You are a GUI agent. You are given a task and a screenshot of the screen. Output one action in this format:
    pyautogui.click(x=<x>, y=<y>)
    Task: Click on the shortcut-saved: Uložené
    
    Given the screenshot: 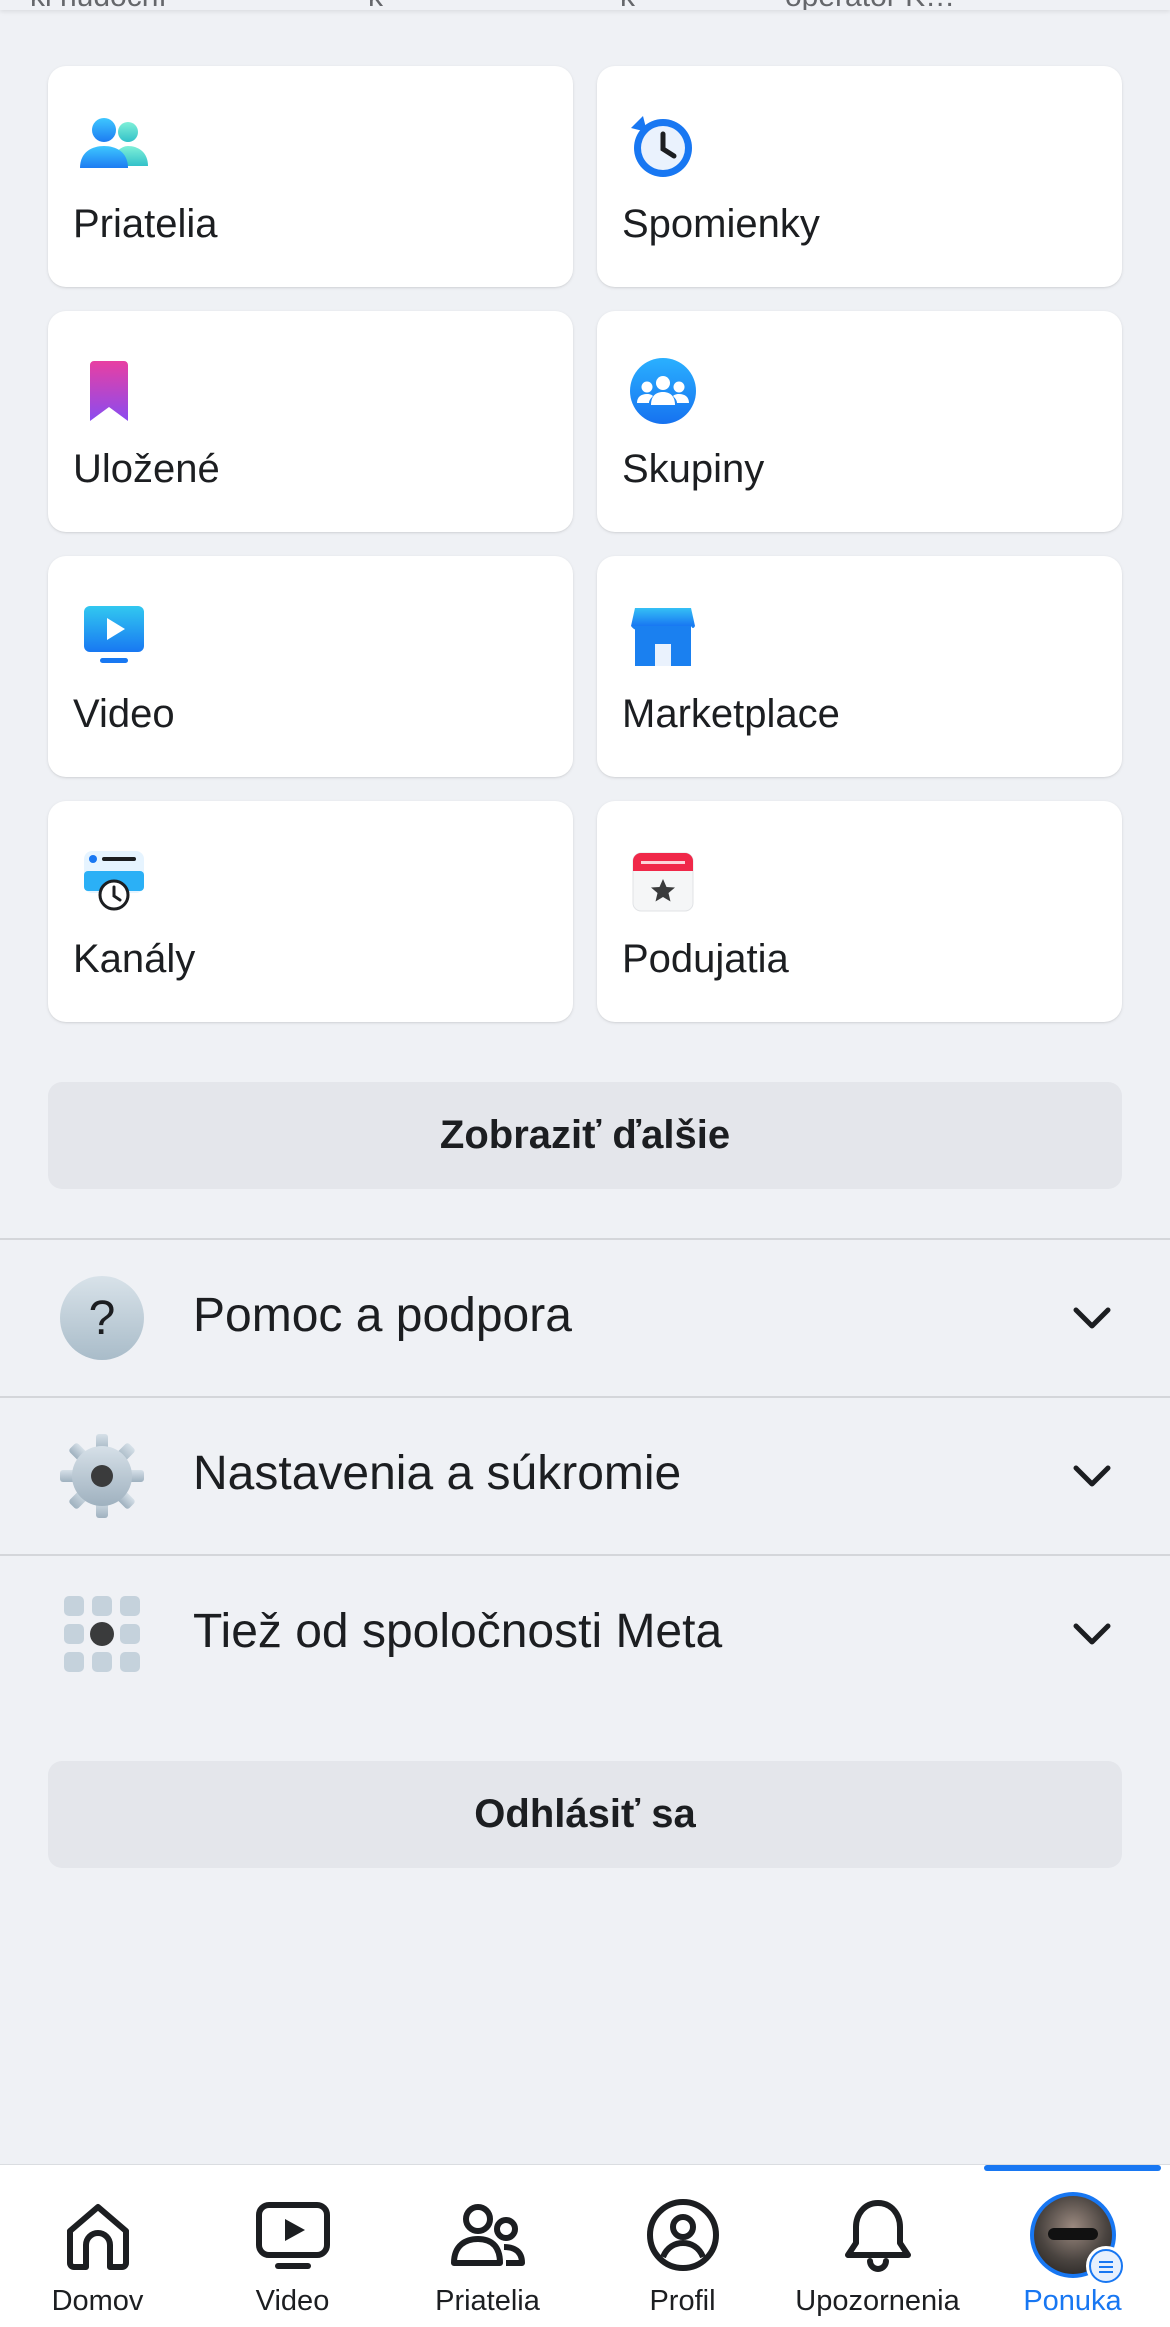 What is the action you would take?
    pyautogui.click(x=310, y=421)
    